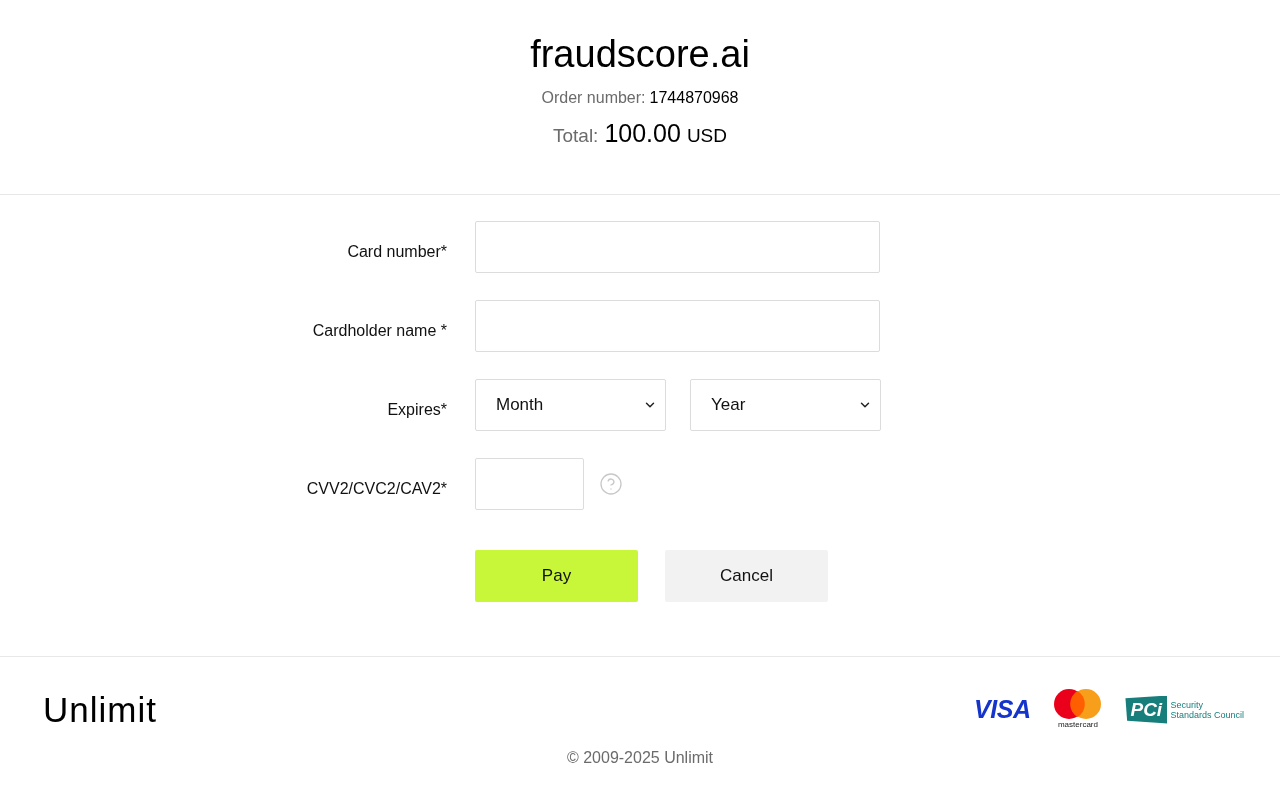 This screenshot has width=1280, height=800. Describe the element at coordinates (640, 54) in the screenshot. I see `merchant-title: fraudscore.ai` at that location.